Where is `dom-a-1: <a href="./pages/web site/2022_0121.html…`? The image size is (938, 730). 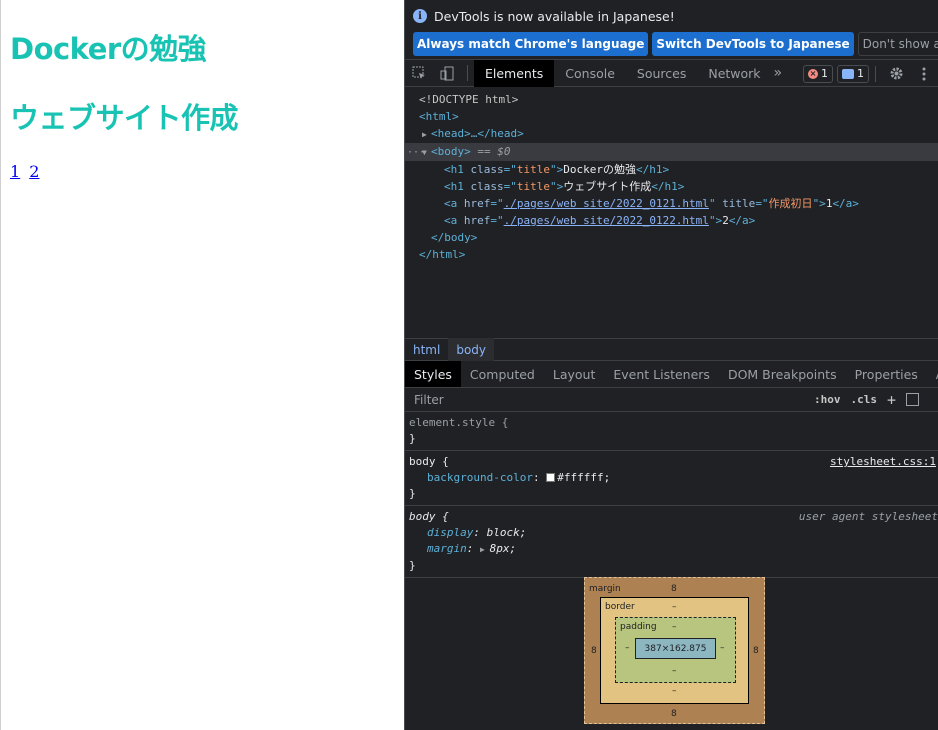
dom-a-1: <a href="./pages/web site/2022_0121.html… is located at coordinates (671, 203).